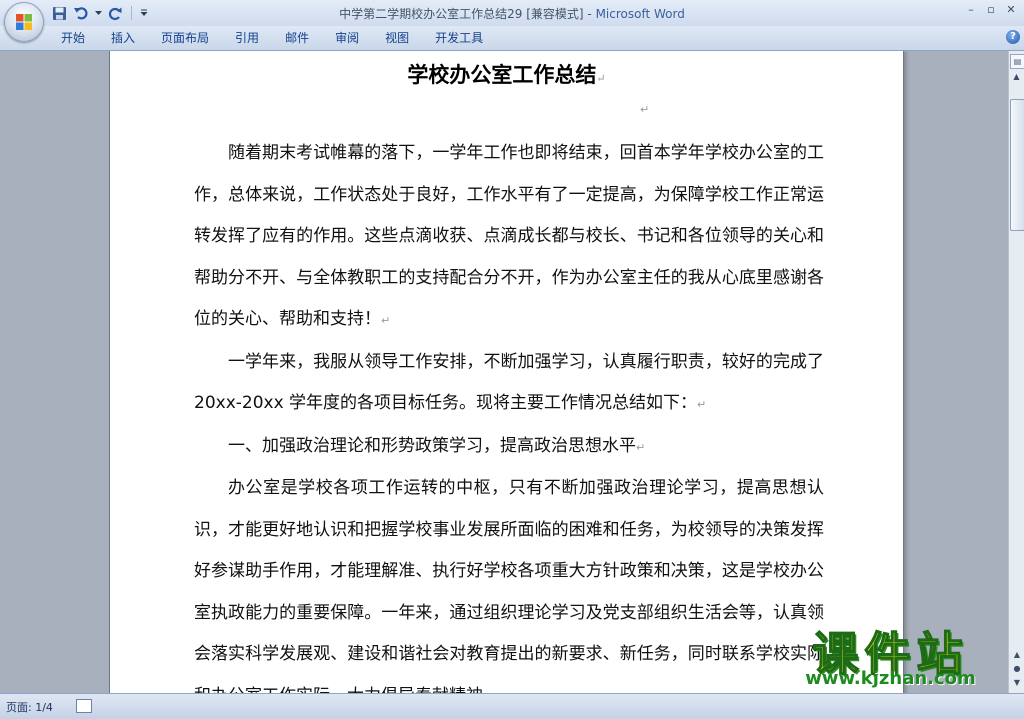 The width and height of the screenshot is (1024, 719). What do you see at coordinates (297, 38) in the screenshot?
I see `tab-mailings: 邮件` at bounding box center [297, 38].